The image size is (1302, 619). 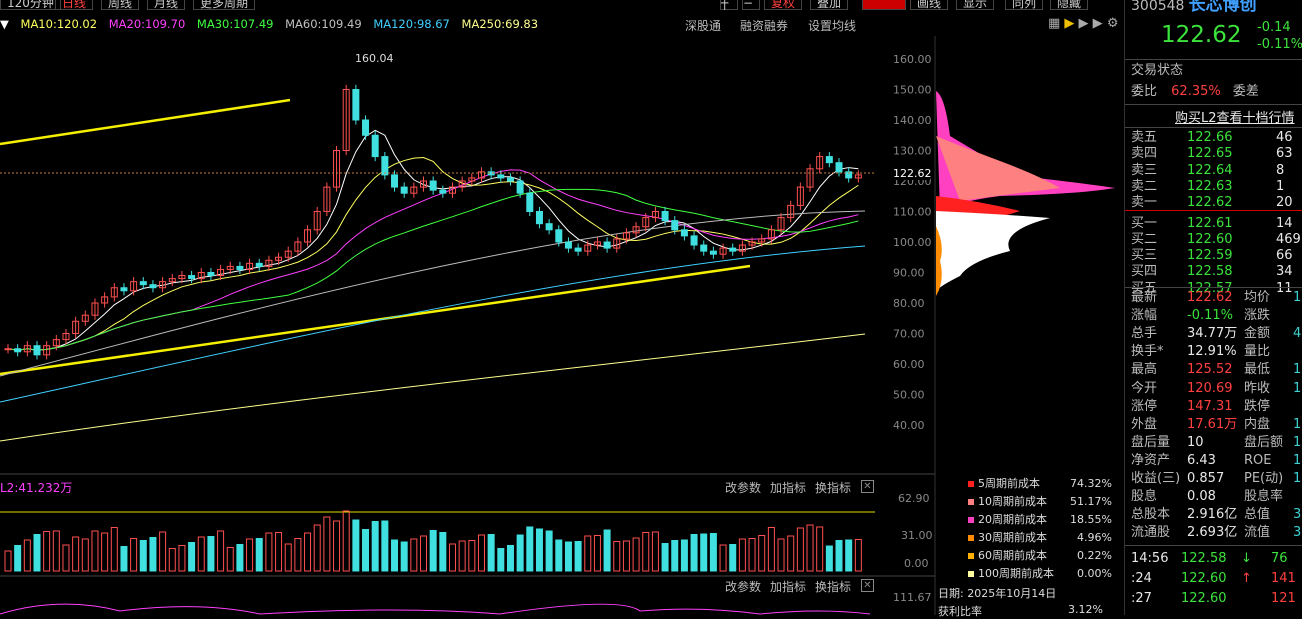 What do you see at coordinates (1144, 316) in the screenshot?
I see `stat-k: 涨幅` at bounding box center [1144, 316].